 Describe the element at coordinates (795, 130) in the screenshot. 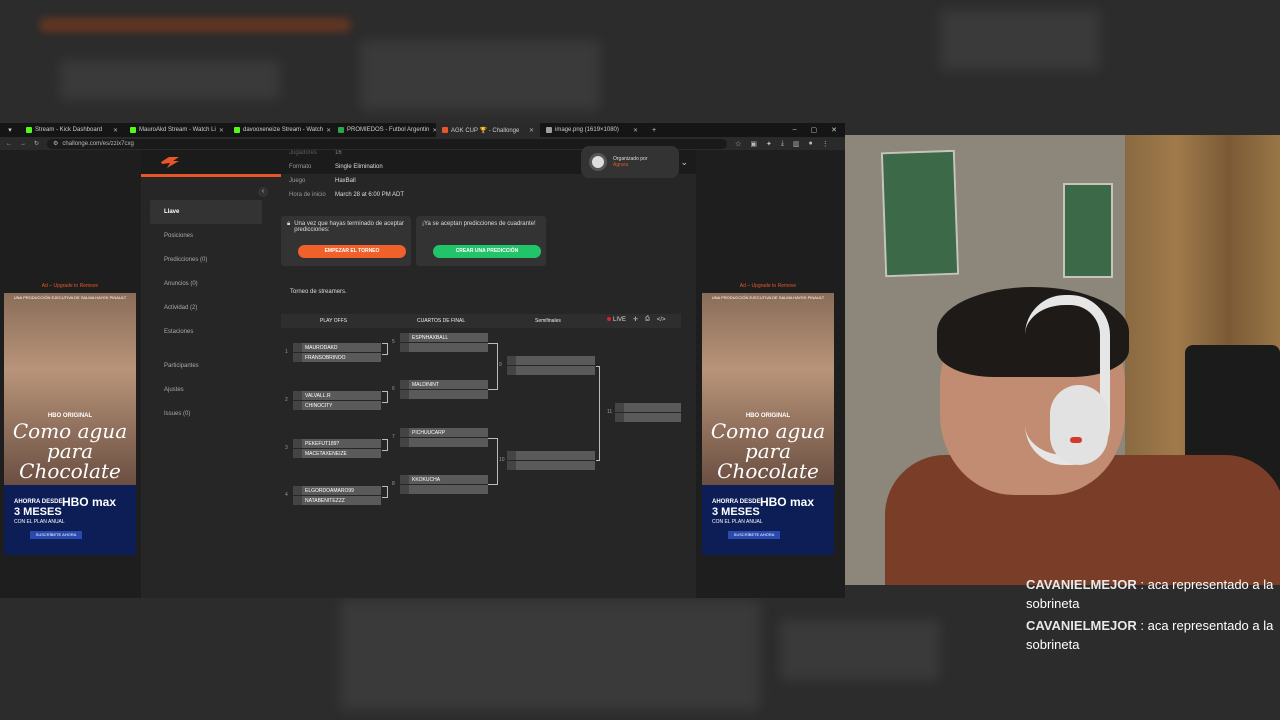

I see `minimize-icon: –` at that location.